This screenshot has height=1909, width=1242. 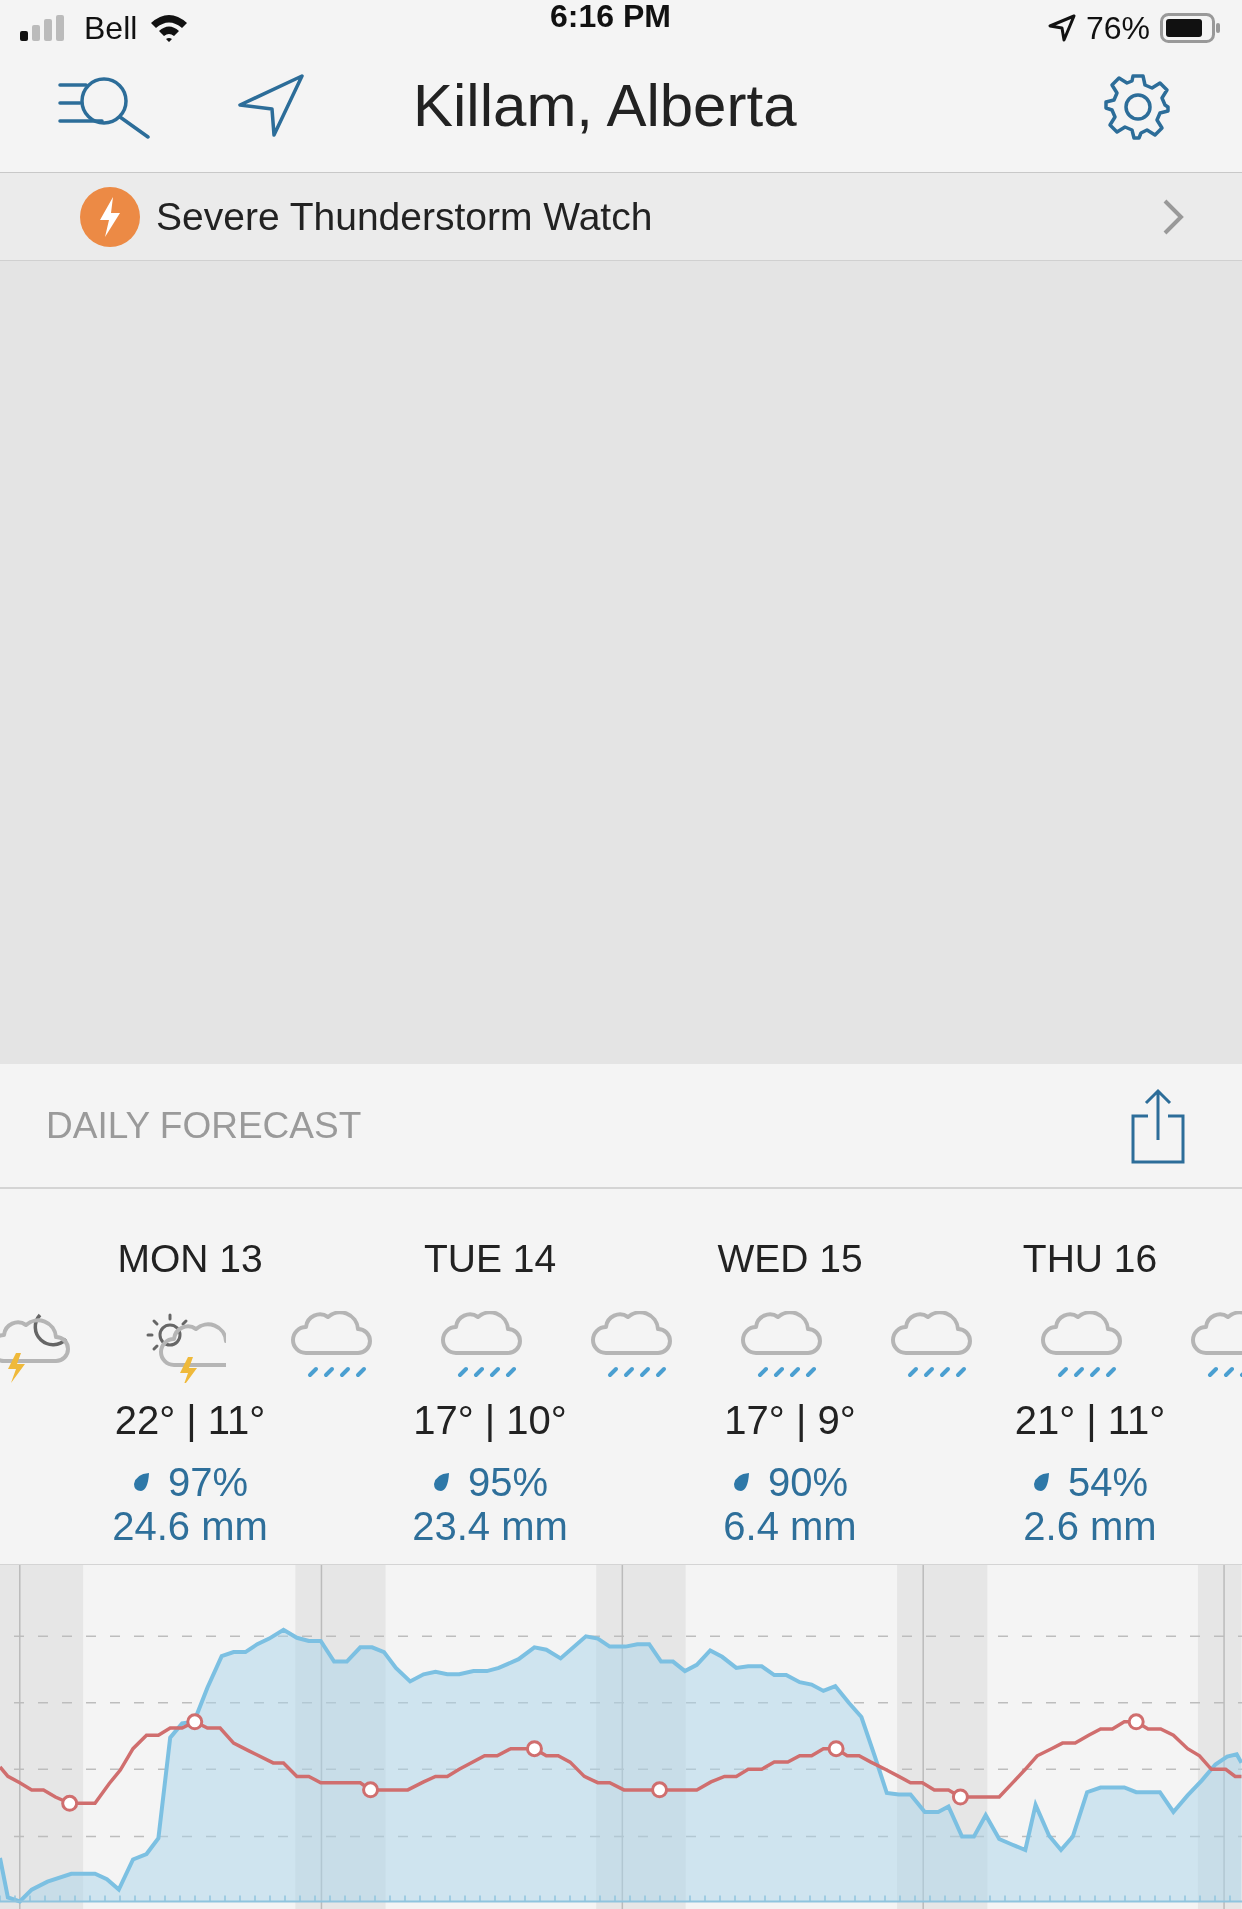 I want to click on precipitation-amount: 2.6 mm, so click(x=1090, y=1526).